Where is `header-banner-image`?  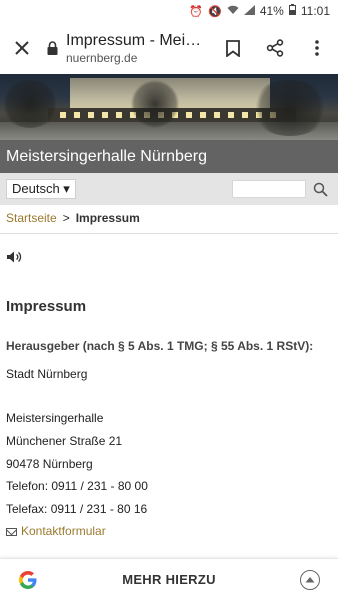 header-banner-image is located at coordinates (169, 107).